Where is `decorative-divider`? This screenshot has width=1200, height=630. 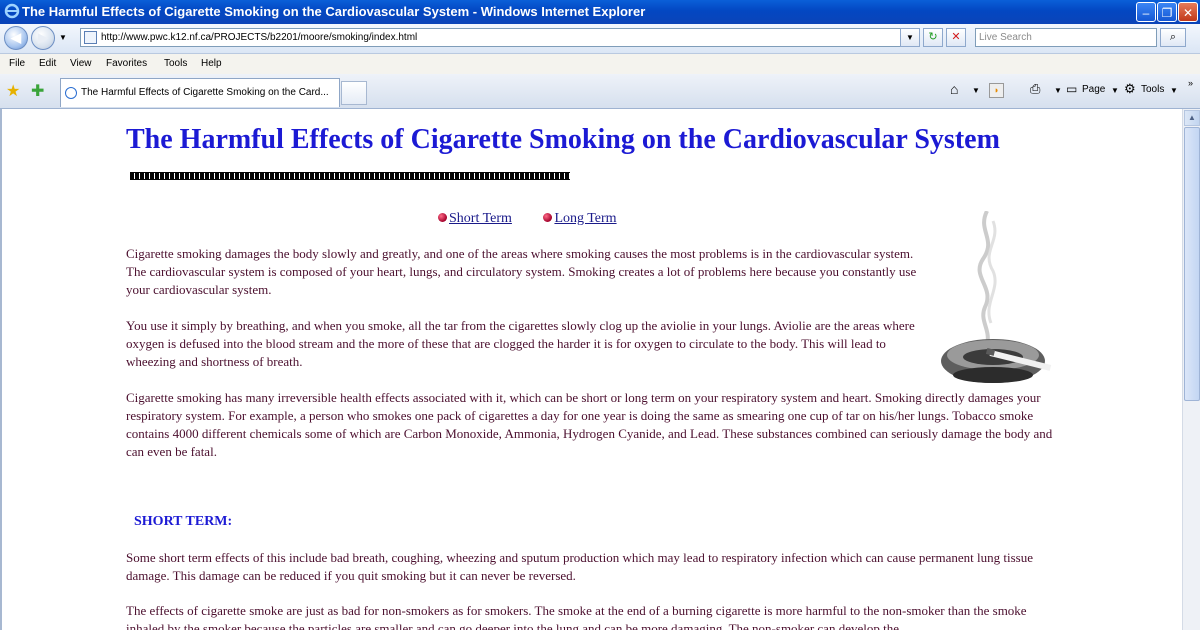 decorative-divider is located at coordinates (350, 175).